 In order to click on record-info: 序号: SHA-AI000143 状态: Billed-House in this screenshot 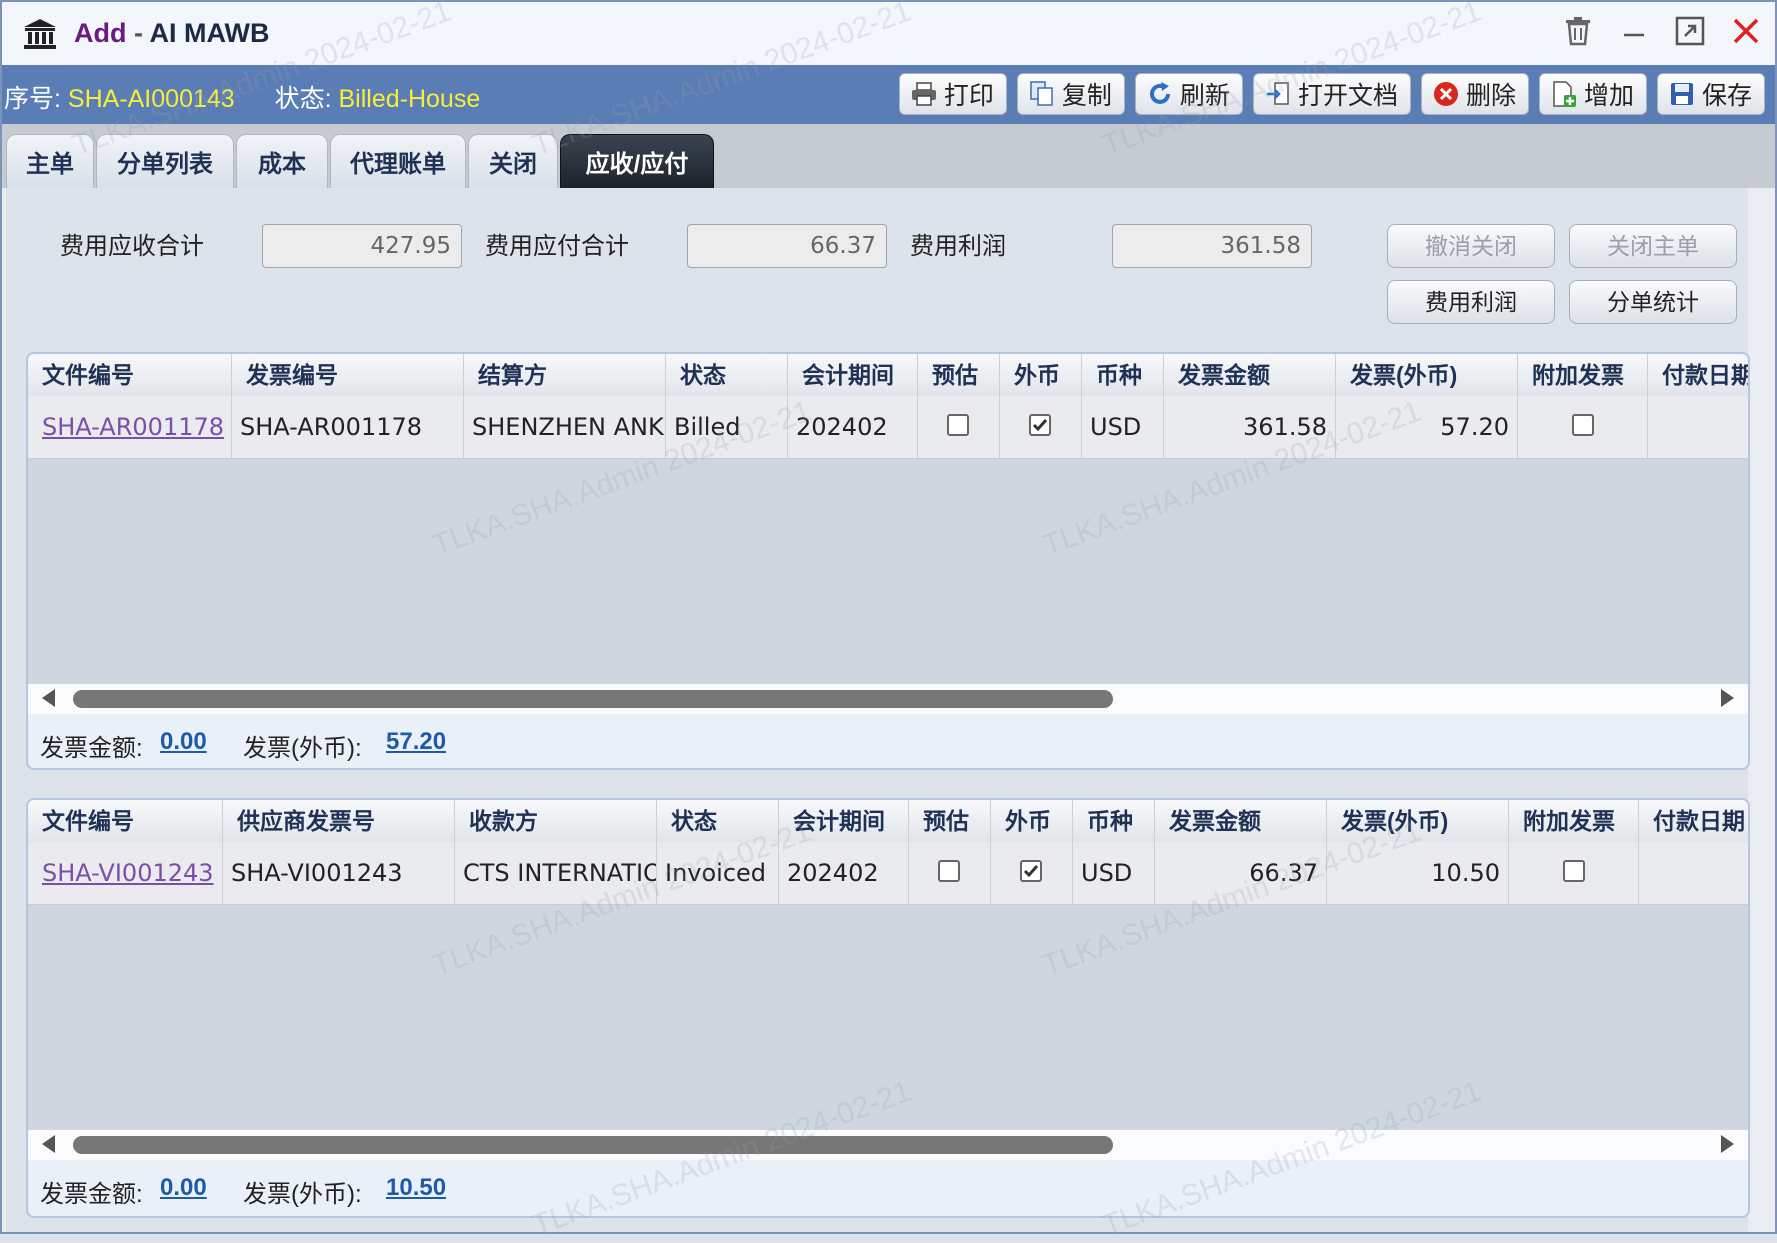, I will do `click(242, 97)`.